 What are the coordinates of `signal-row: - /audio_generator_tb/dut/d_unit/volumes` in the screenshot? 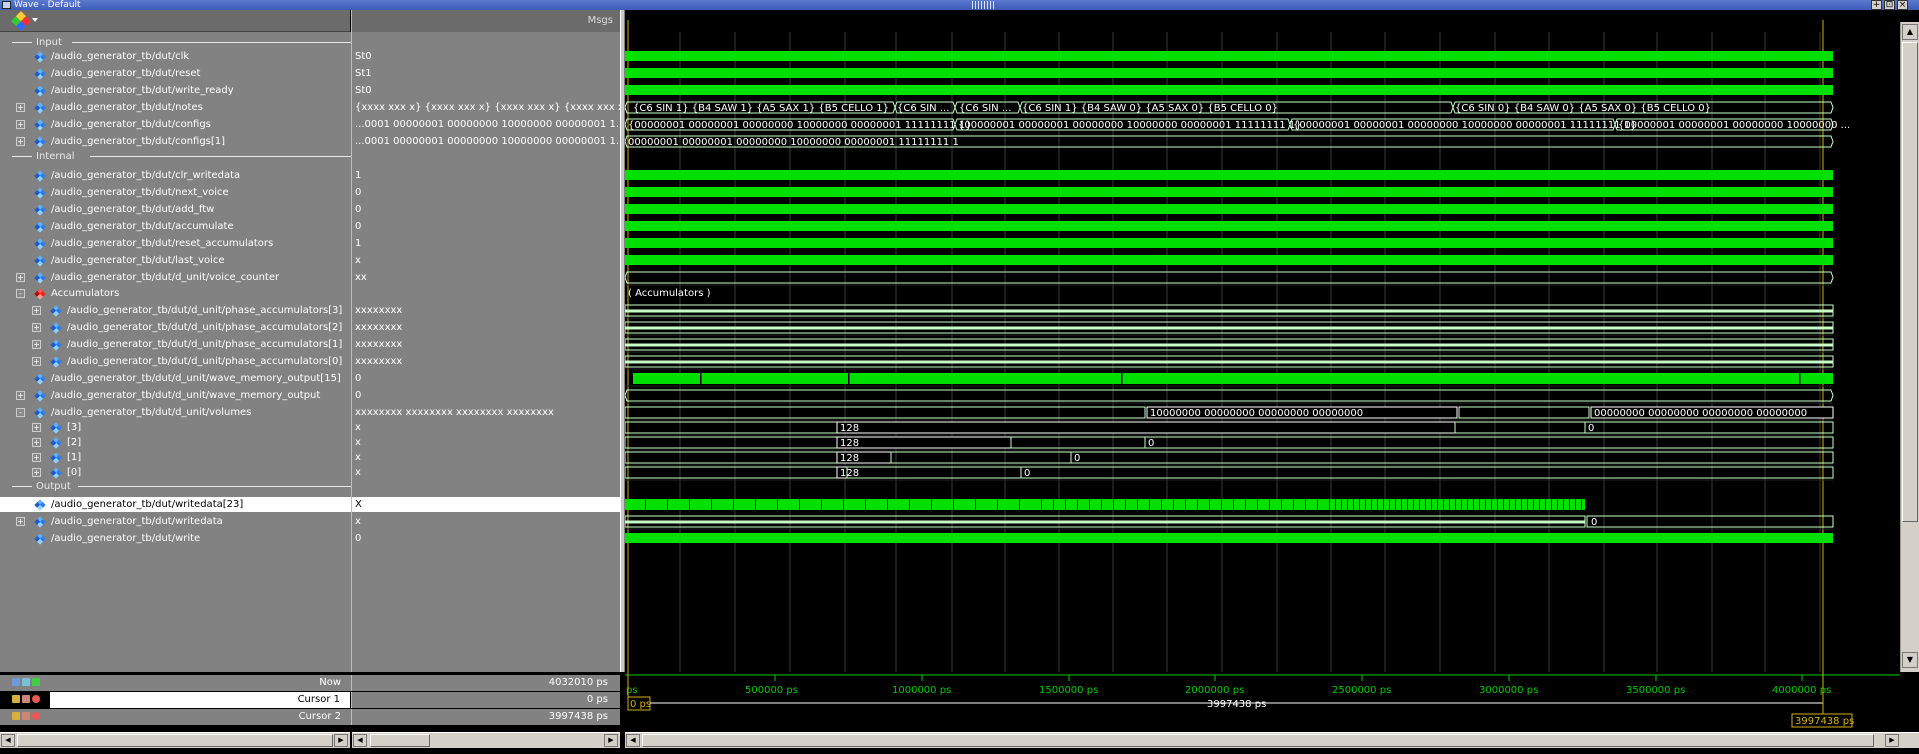 It's located at (175, 412).